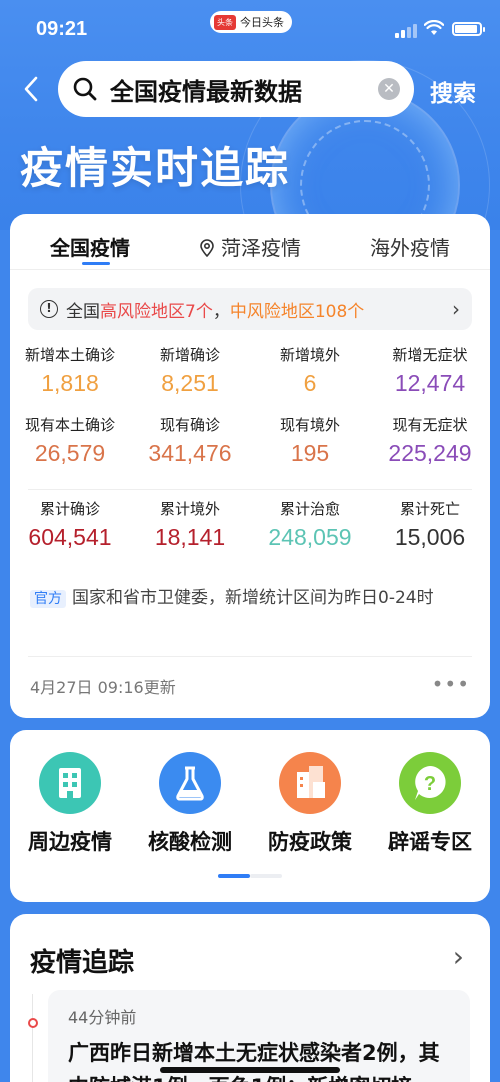  Describe the element at coordinates (262, 22) in the screenshot. I see `app-name: 今日头条` at that location.